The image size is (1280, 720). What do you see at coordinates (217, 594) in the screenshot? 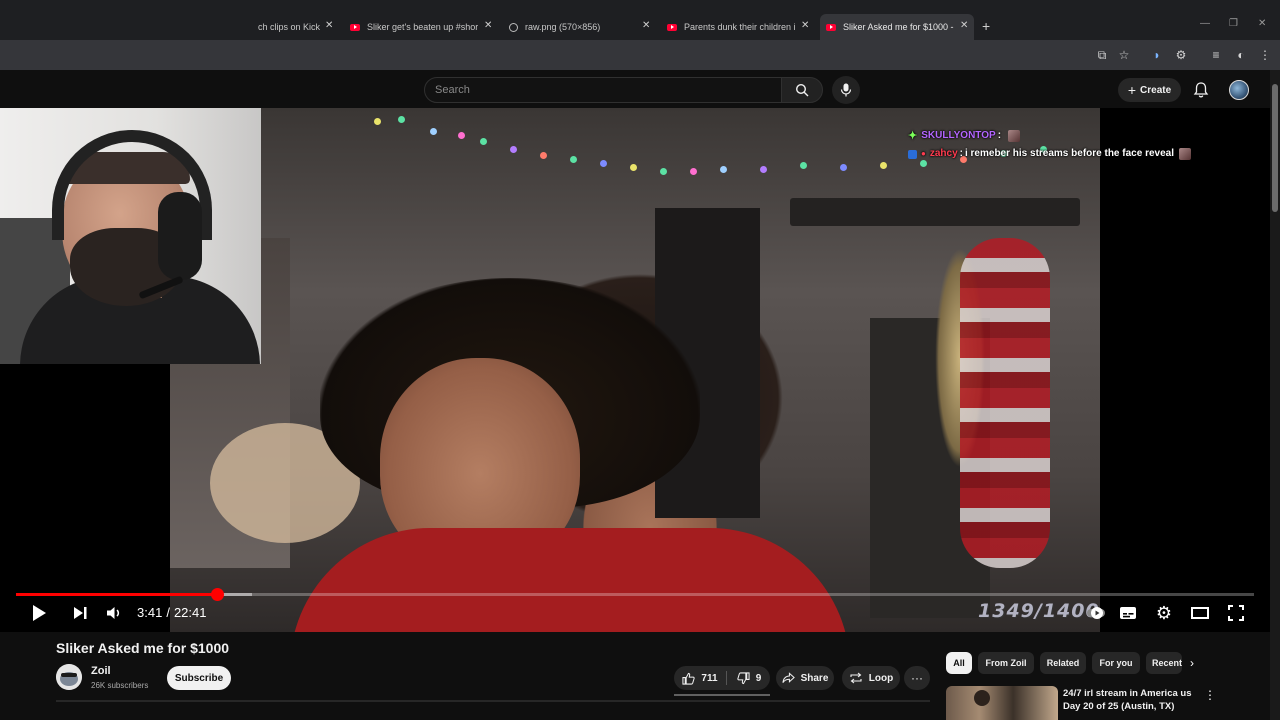
I see `scrubber-handle` at bounding box center [217, 594].